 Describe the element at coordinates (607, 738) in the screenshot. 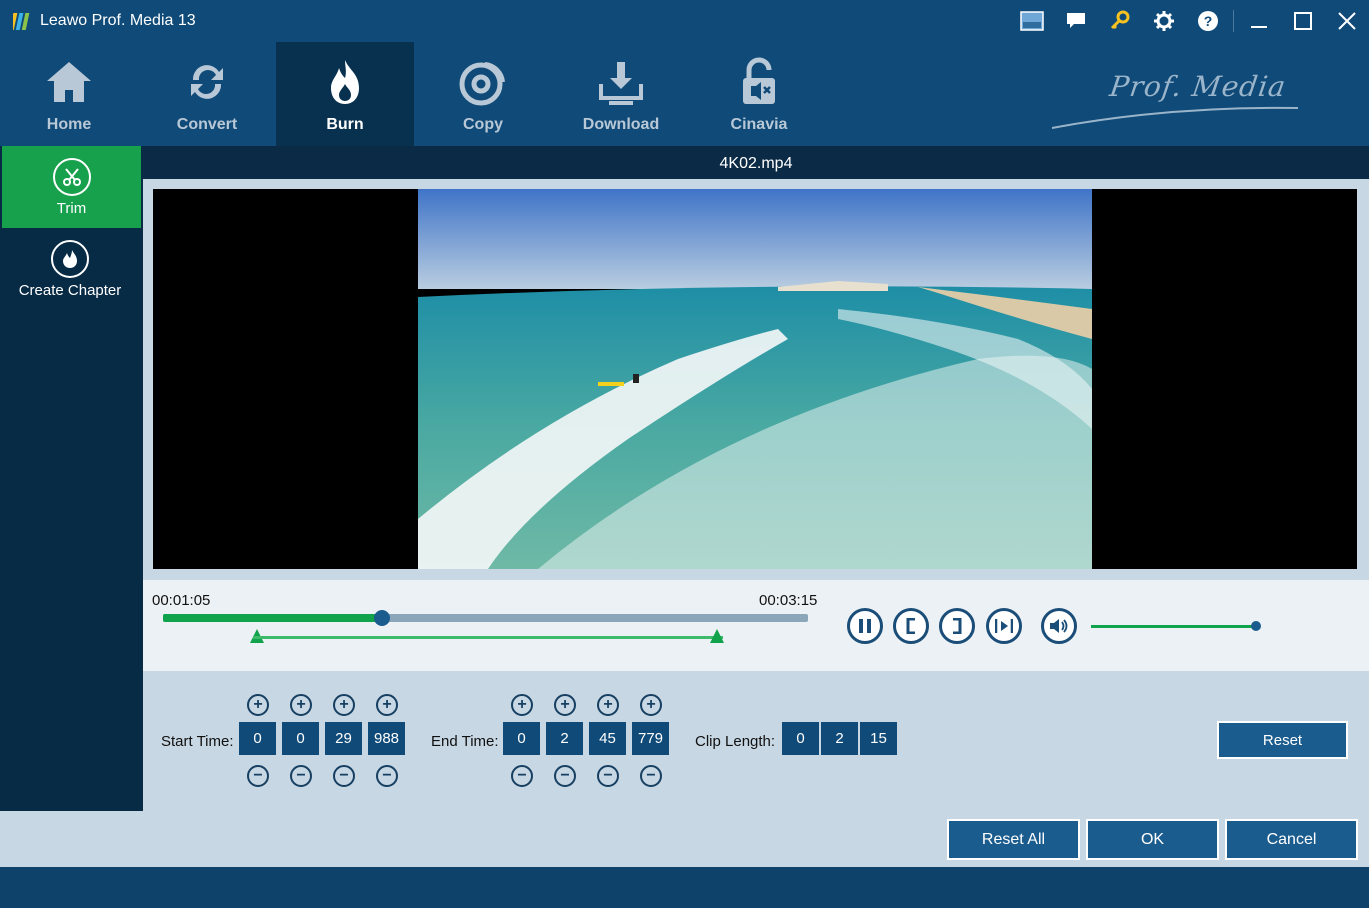

I see `end-second-field: 45` at that location.